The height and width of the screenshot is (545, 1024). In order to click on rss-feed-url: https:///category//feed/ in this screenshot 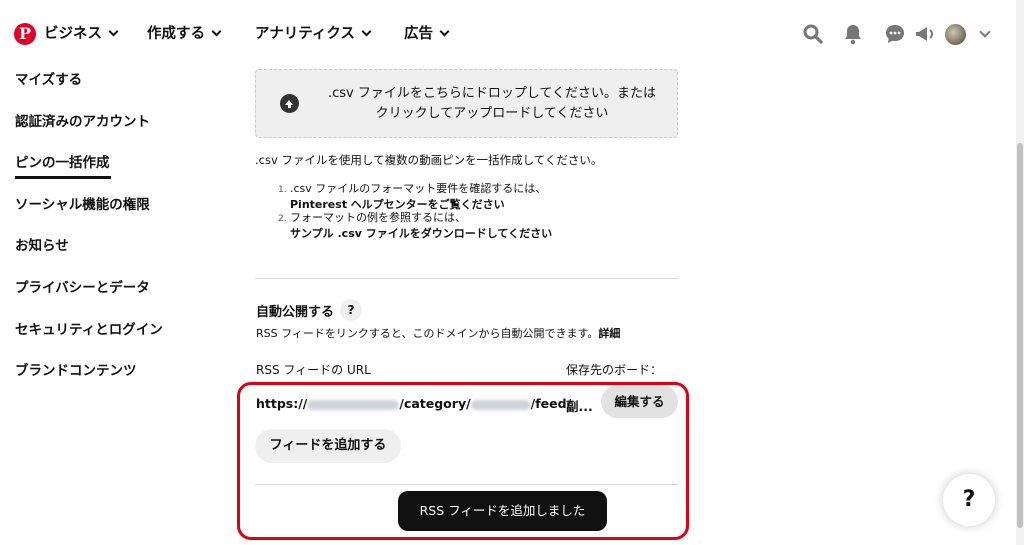, I will do `click(413, 403)`.